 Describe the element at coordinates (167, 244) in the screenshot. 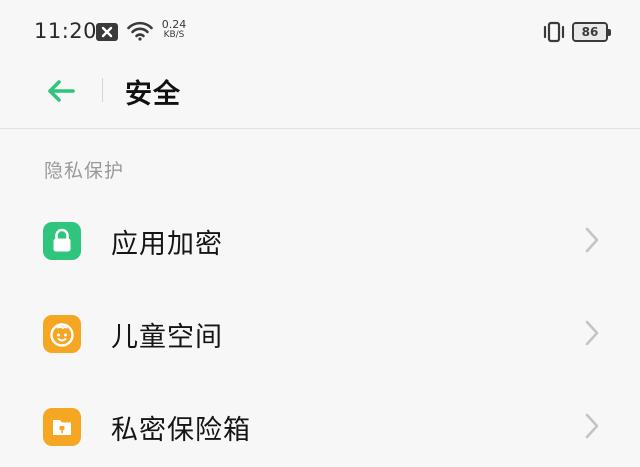

I see `item-label: 应用加密` at that location.